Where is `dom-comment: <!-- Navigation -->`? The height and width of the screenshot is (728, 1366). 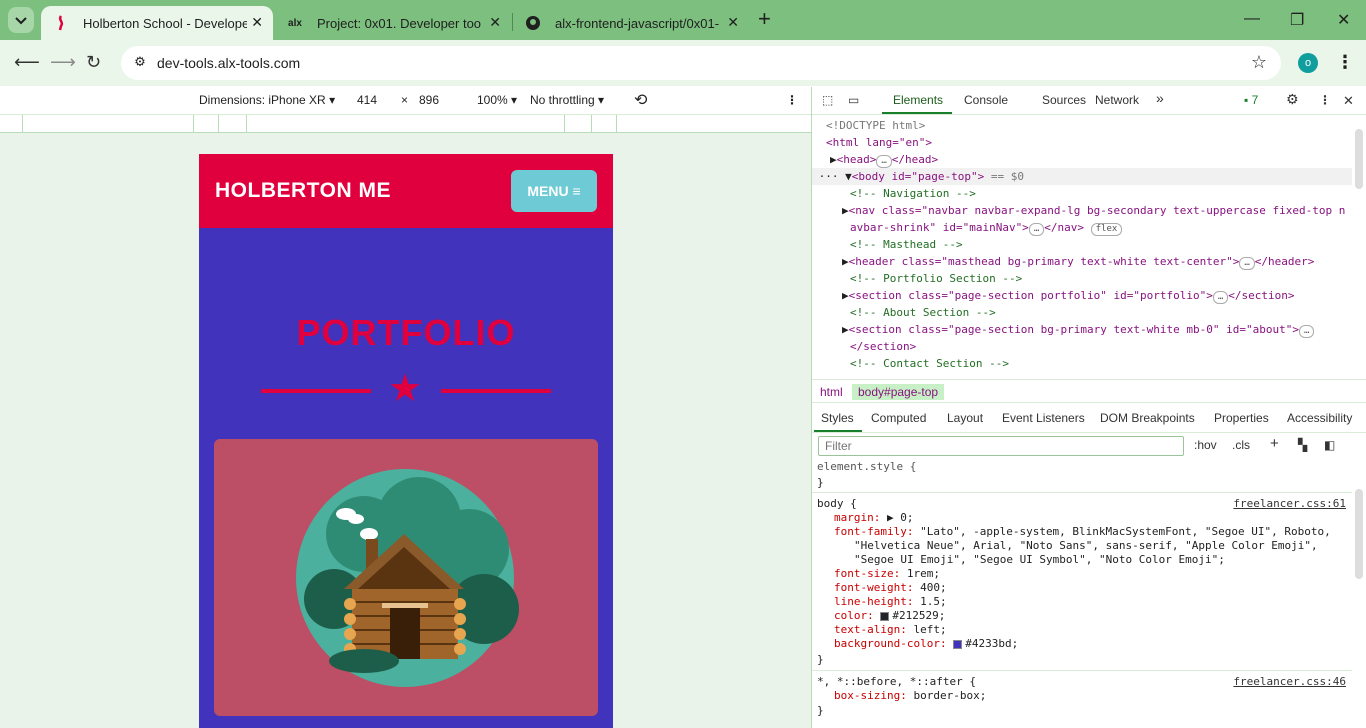
dom-comment: <!-- Navigation --> is located at coordinates (1108, 193).